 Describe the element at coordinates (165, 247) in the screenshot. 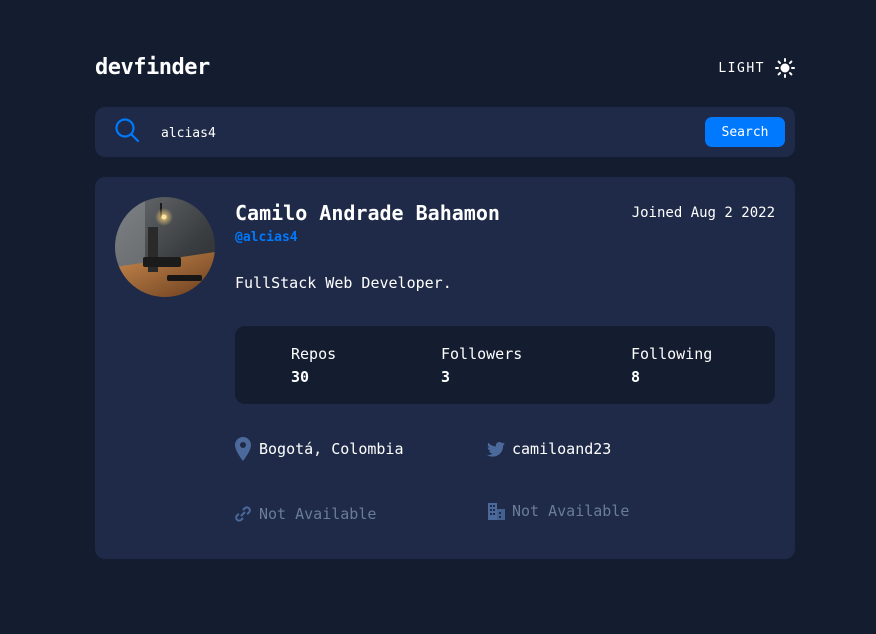

I see `avatar` at that location.